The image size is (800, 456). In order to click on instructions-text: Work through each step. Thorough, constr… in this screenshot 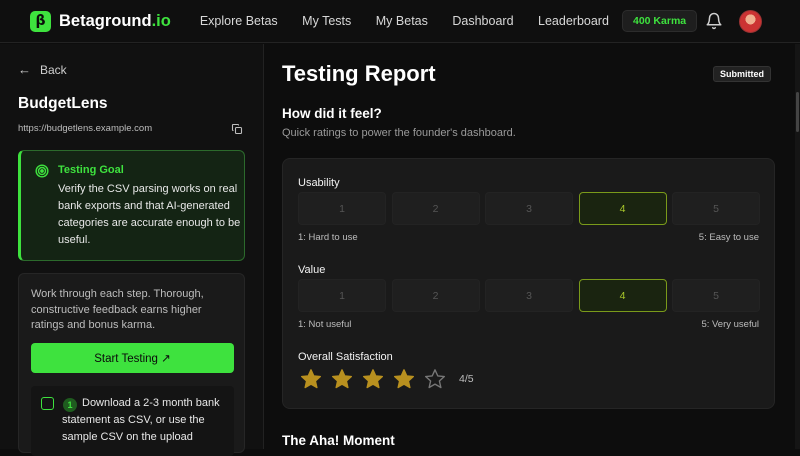, I will do `click(117, 309)`.